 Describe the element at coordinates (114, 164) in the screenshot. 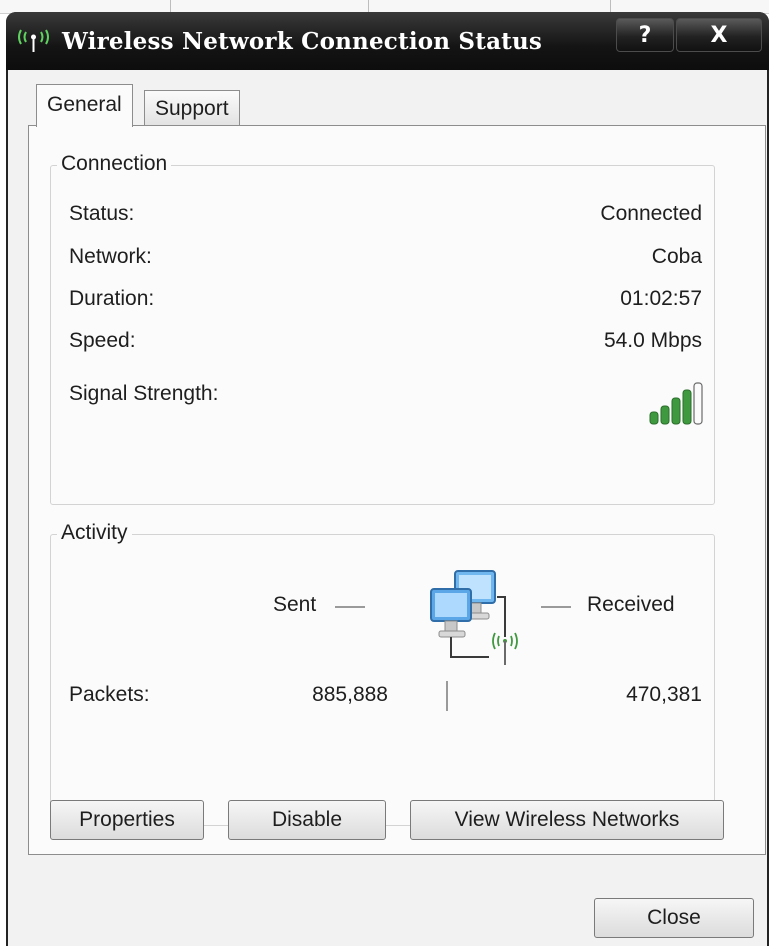

I see `connection-group-label: Connection` at that location.